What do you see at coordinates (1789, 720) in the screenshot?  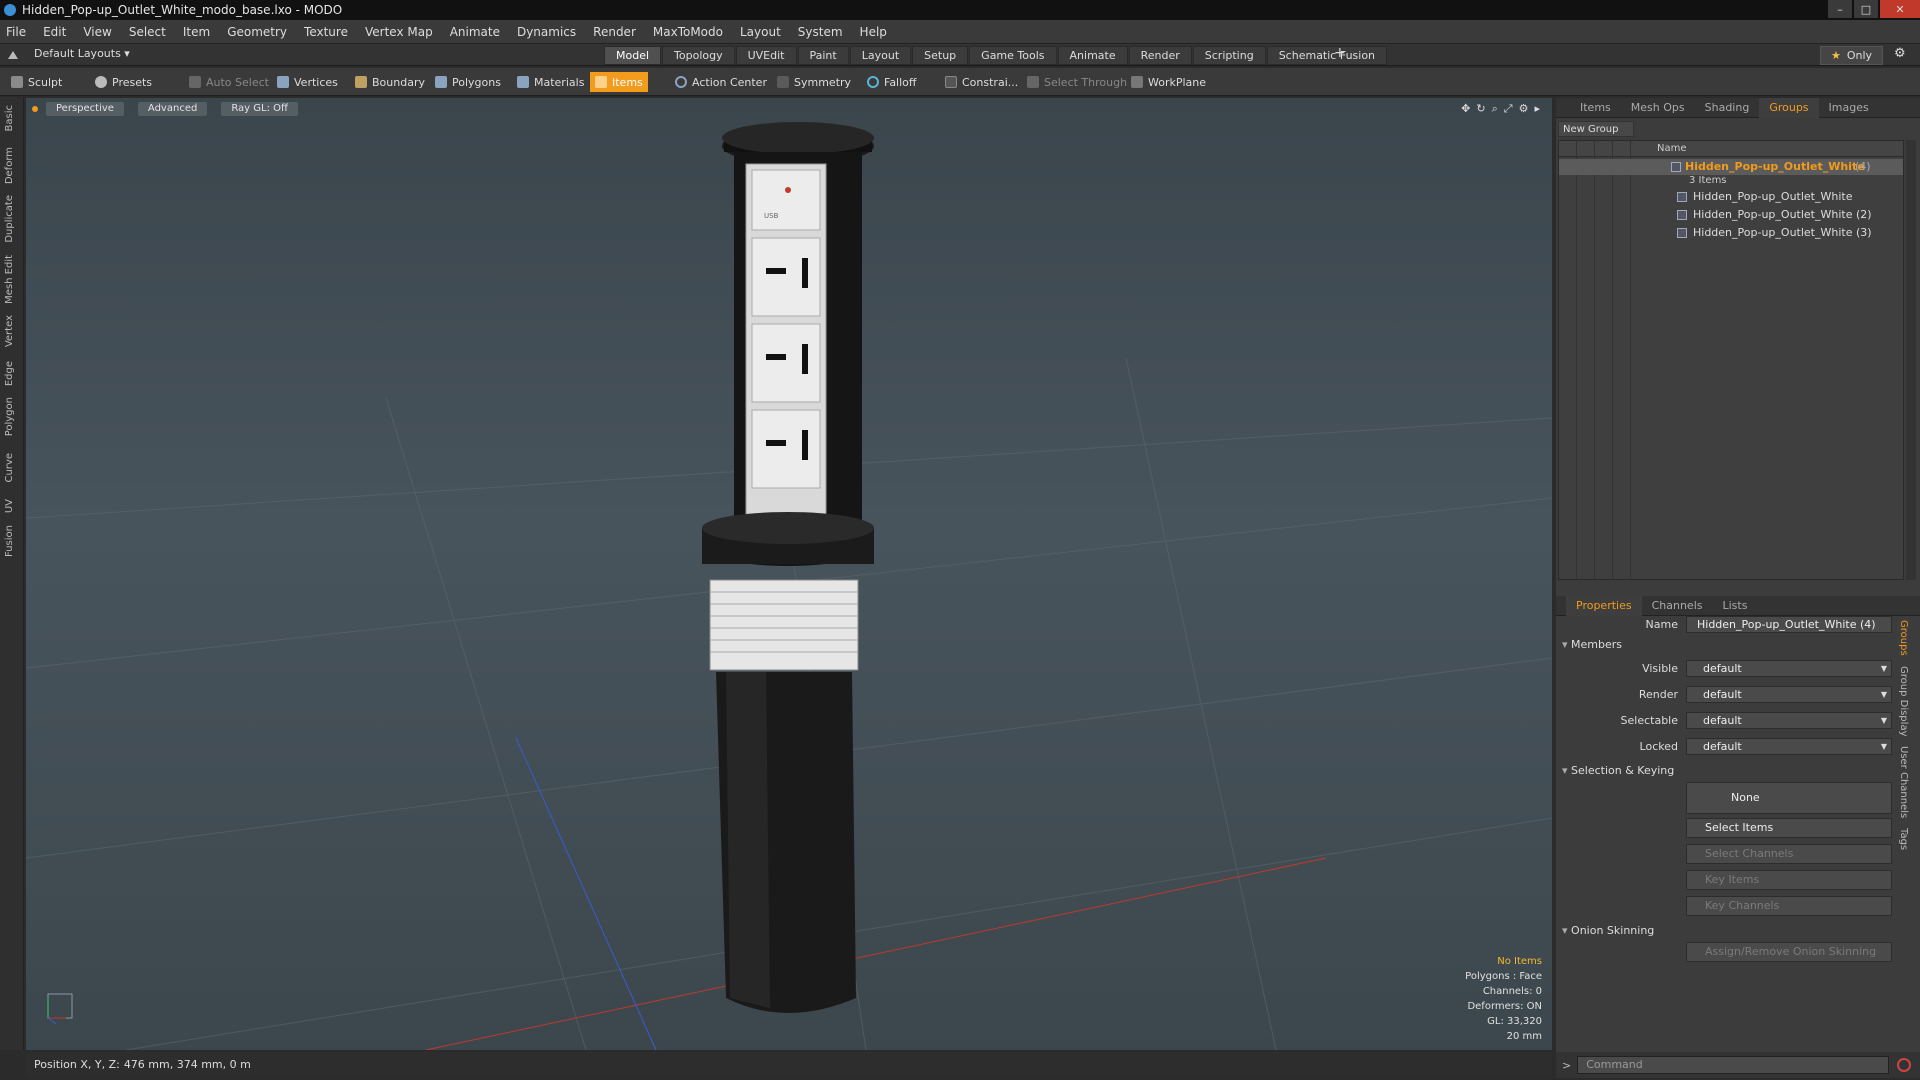 I see `selectable-dropdown: default` at bounding box center [1789, 720].